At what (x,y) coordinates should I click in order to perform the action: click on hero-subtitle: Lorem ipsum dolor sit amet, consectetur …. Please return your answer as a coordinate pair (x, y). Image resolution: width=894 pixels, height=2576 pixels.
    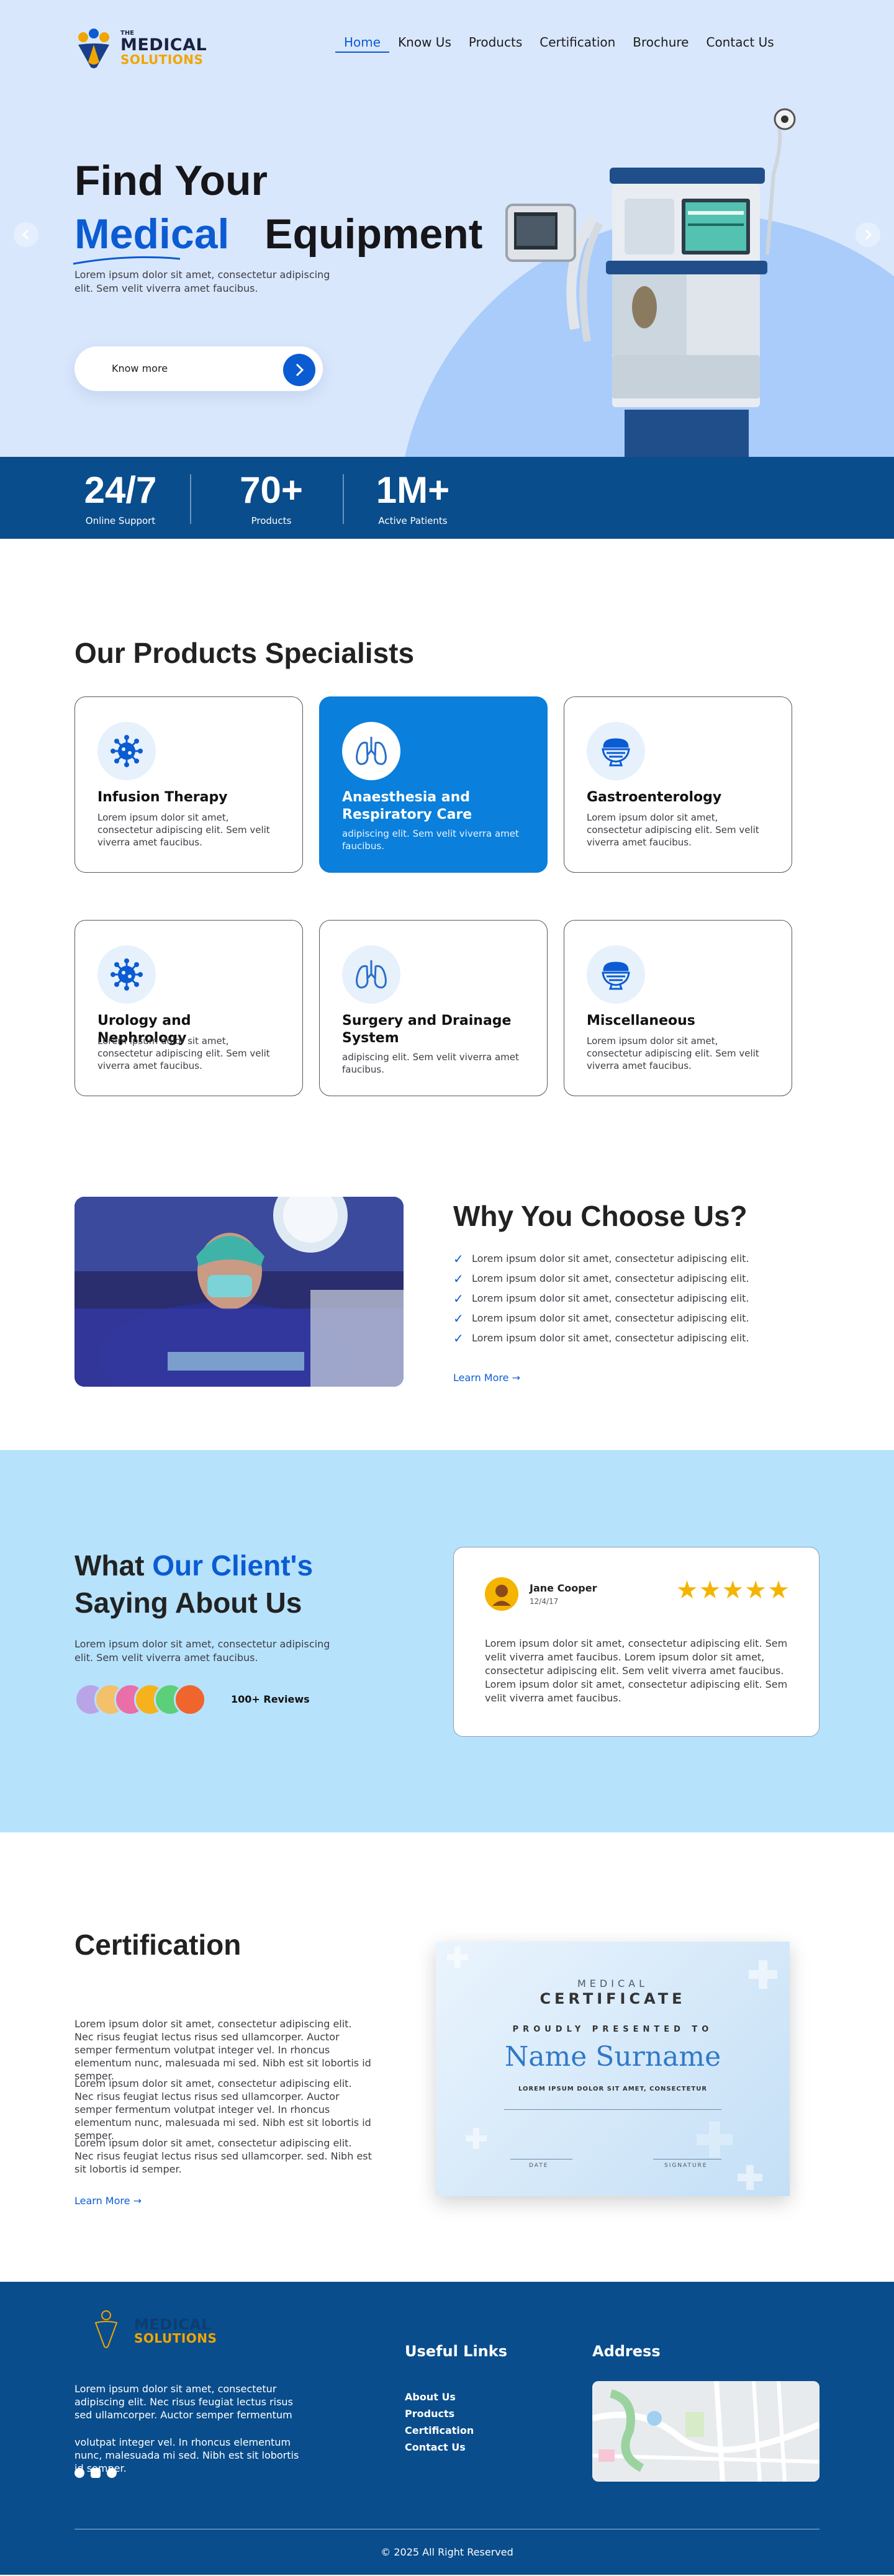
    Looking at the image, I should click on (202, 281).